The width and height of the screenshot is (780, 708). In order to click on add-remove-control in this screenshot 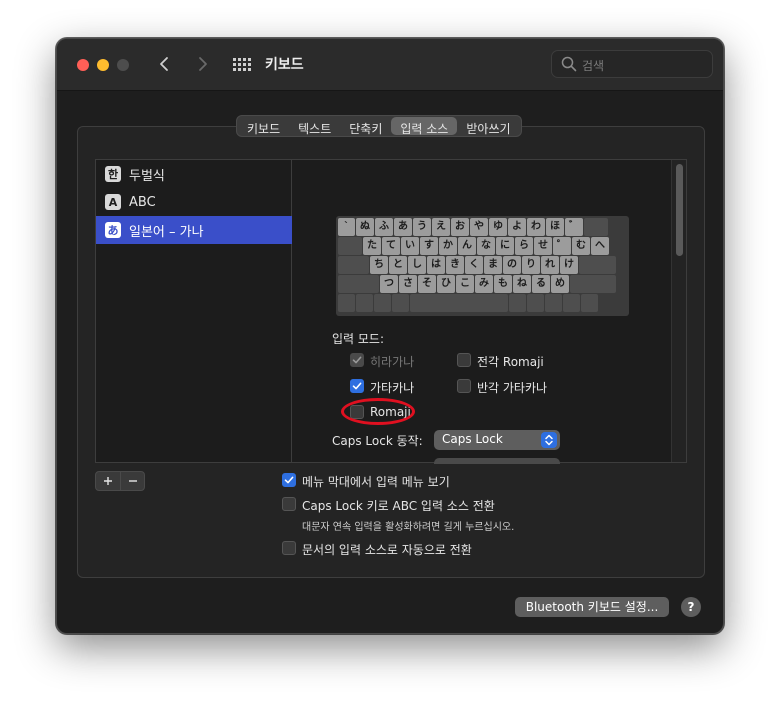, I will do `click(120, 481)`.